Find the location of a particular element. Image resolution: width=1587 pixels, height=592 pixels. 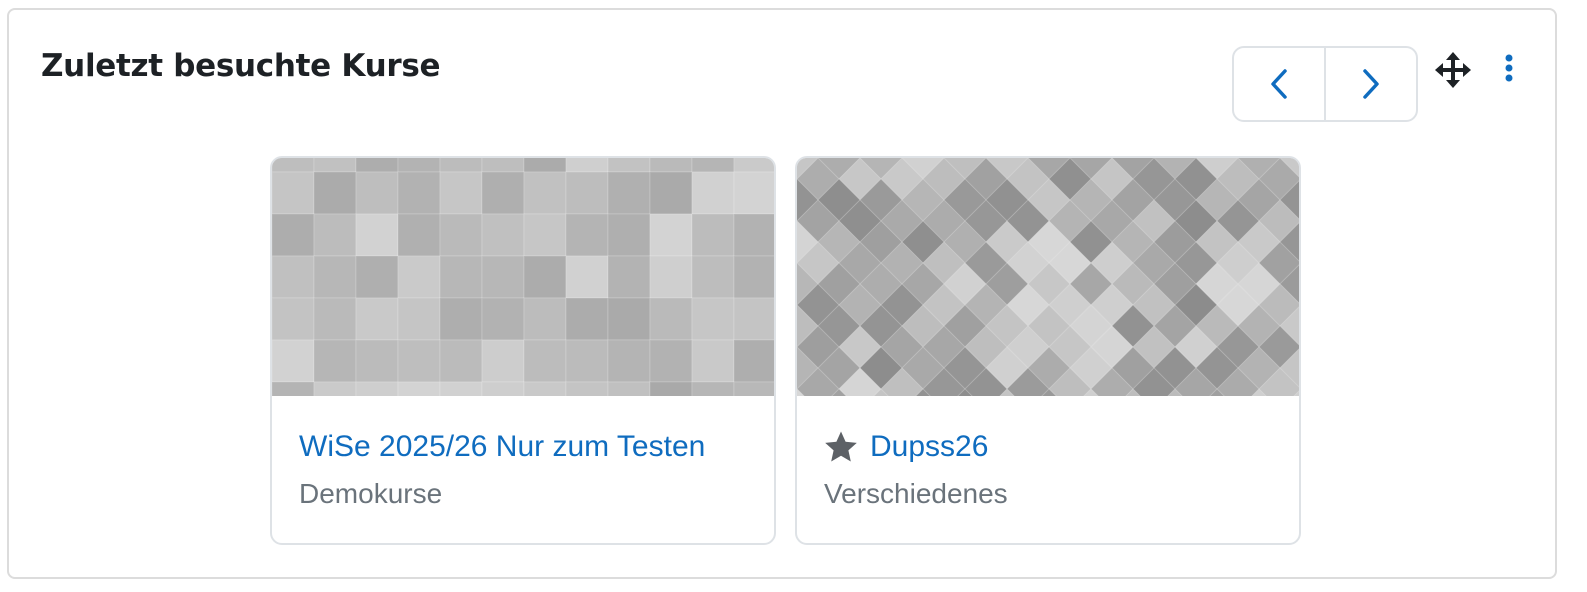

star-icon is located at coordinates (841, 447).